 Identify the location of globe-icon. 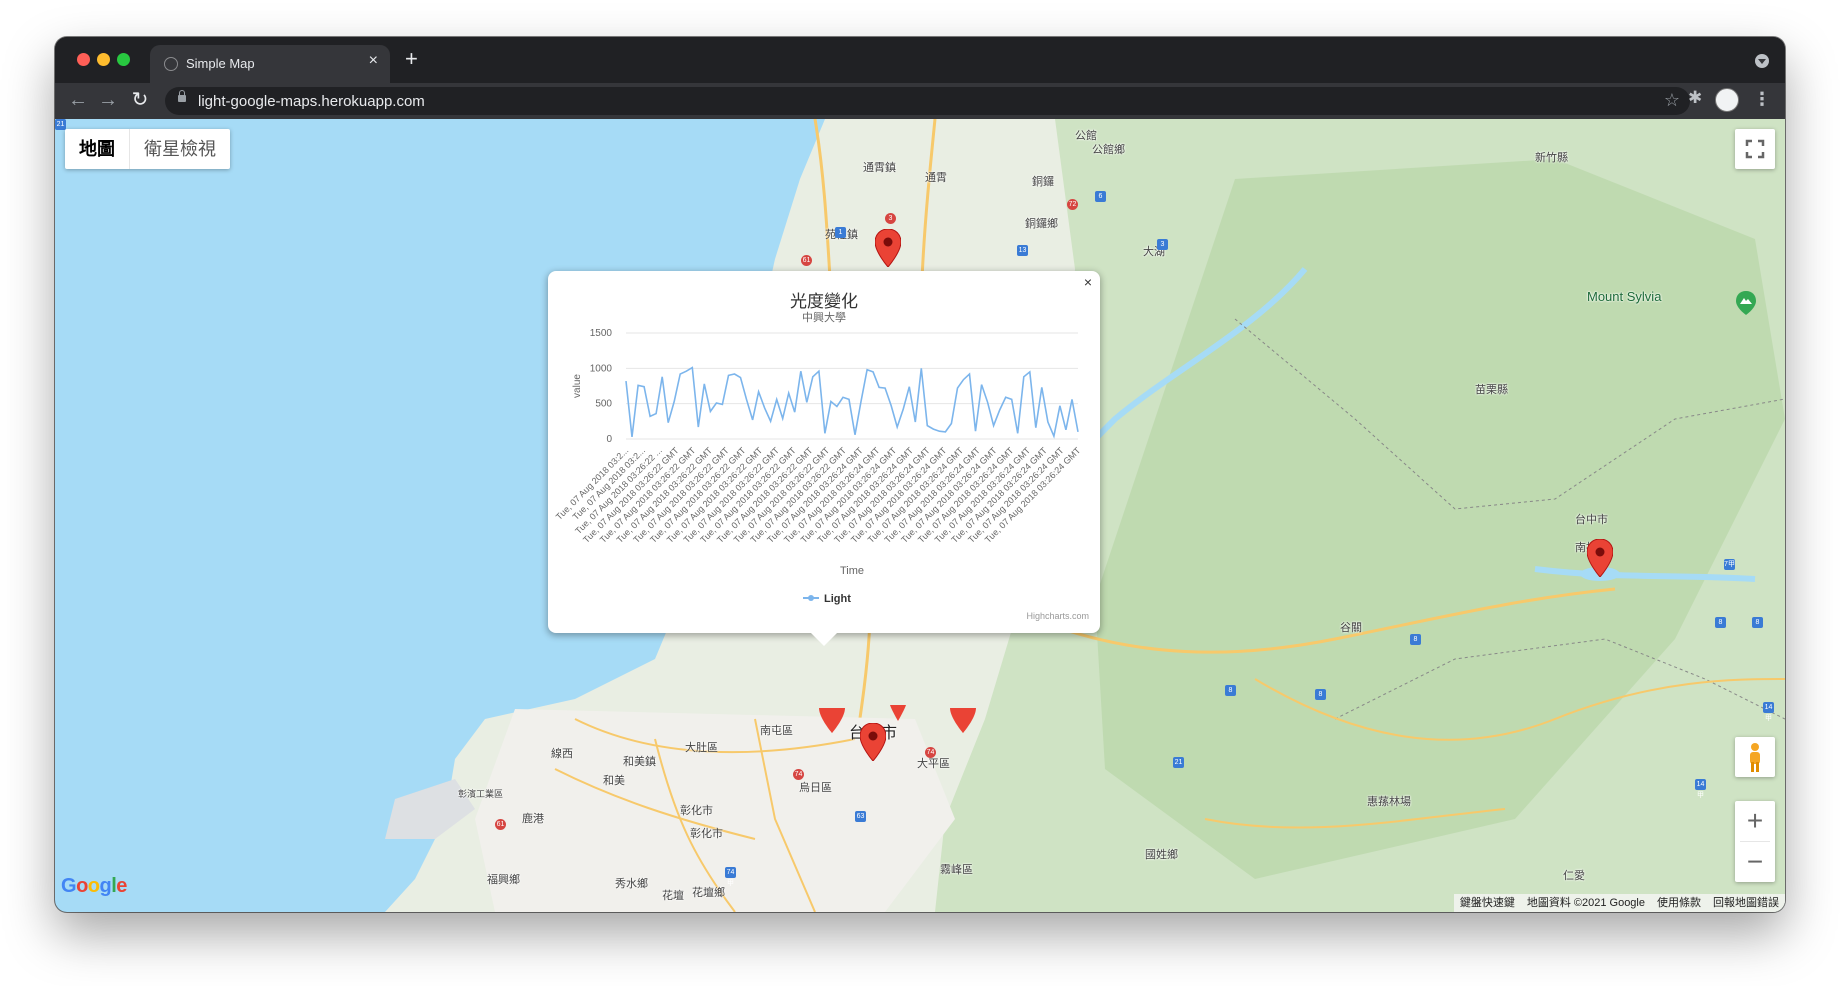
(171, 64).